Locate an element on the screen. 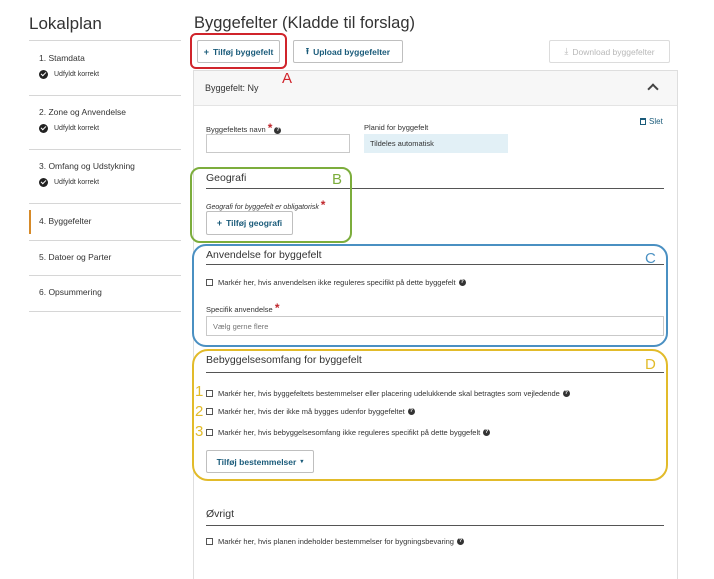 Image resolution: width=714 pixels, height=579 pixels. panel-header is located at coordinates (435, 88).